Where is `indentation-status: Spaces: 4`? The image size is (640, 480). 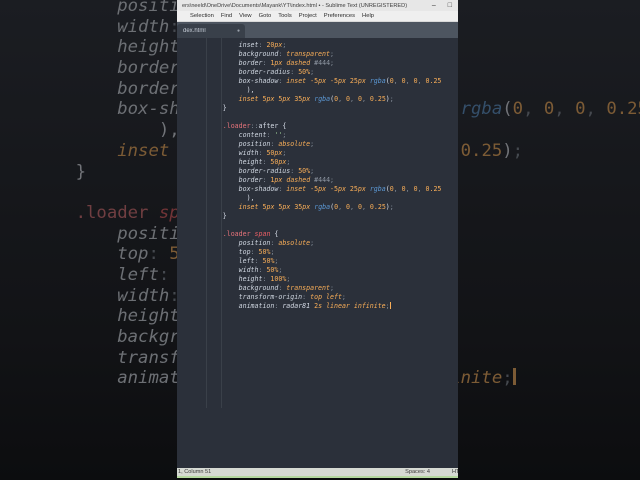
indentation-status: Spaces: 4 is located at coordinates (417, 472).